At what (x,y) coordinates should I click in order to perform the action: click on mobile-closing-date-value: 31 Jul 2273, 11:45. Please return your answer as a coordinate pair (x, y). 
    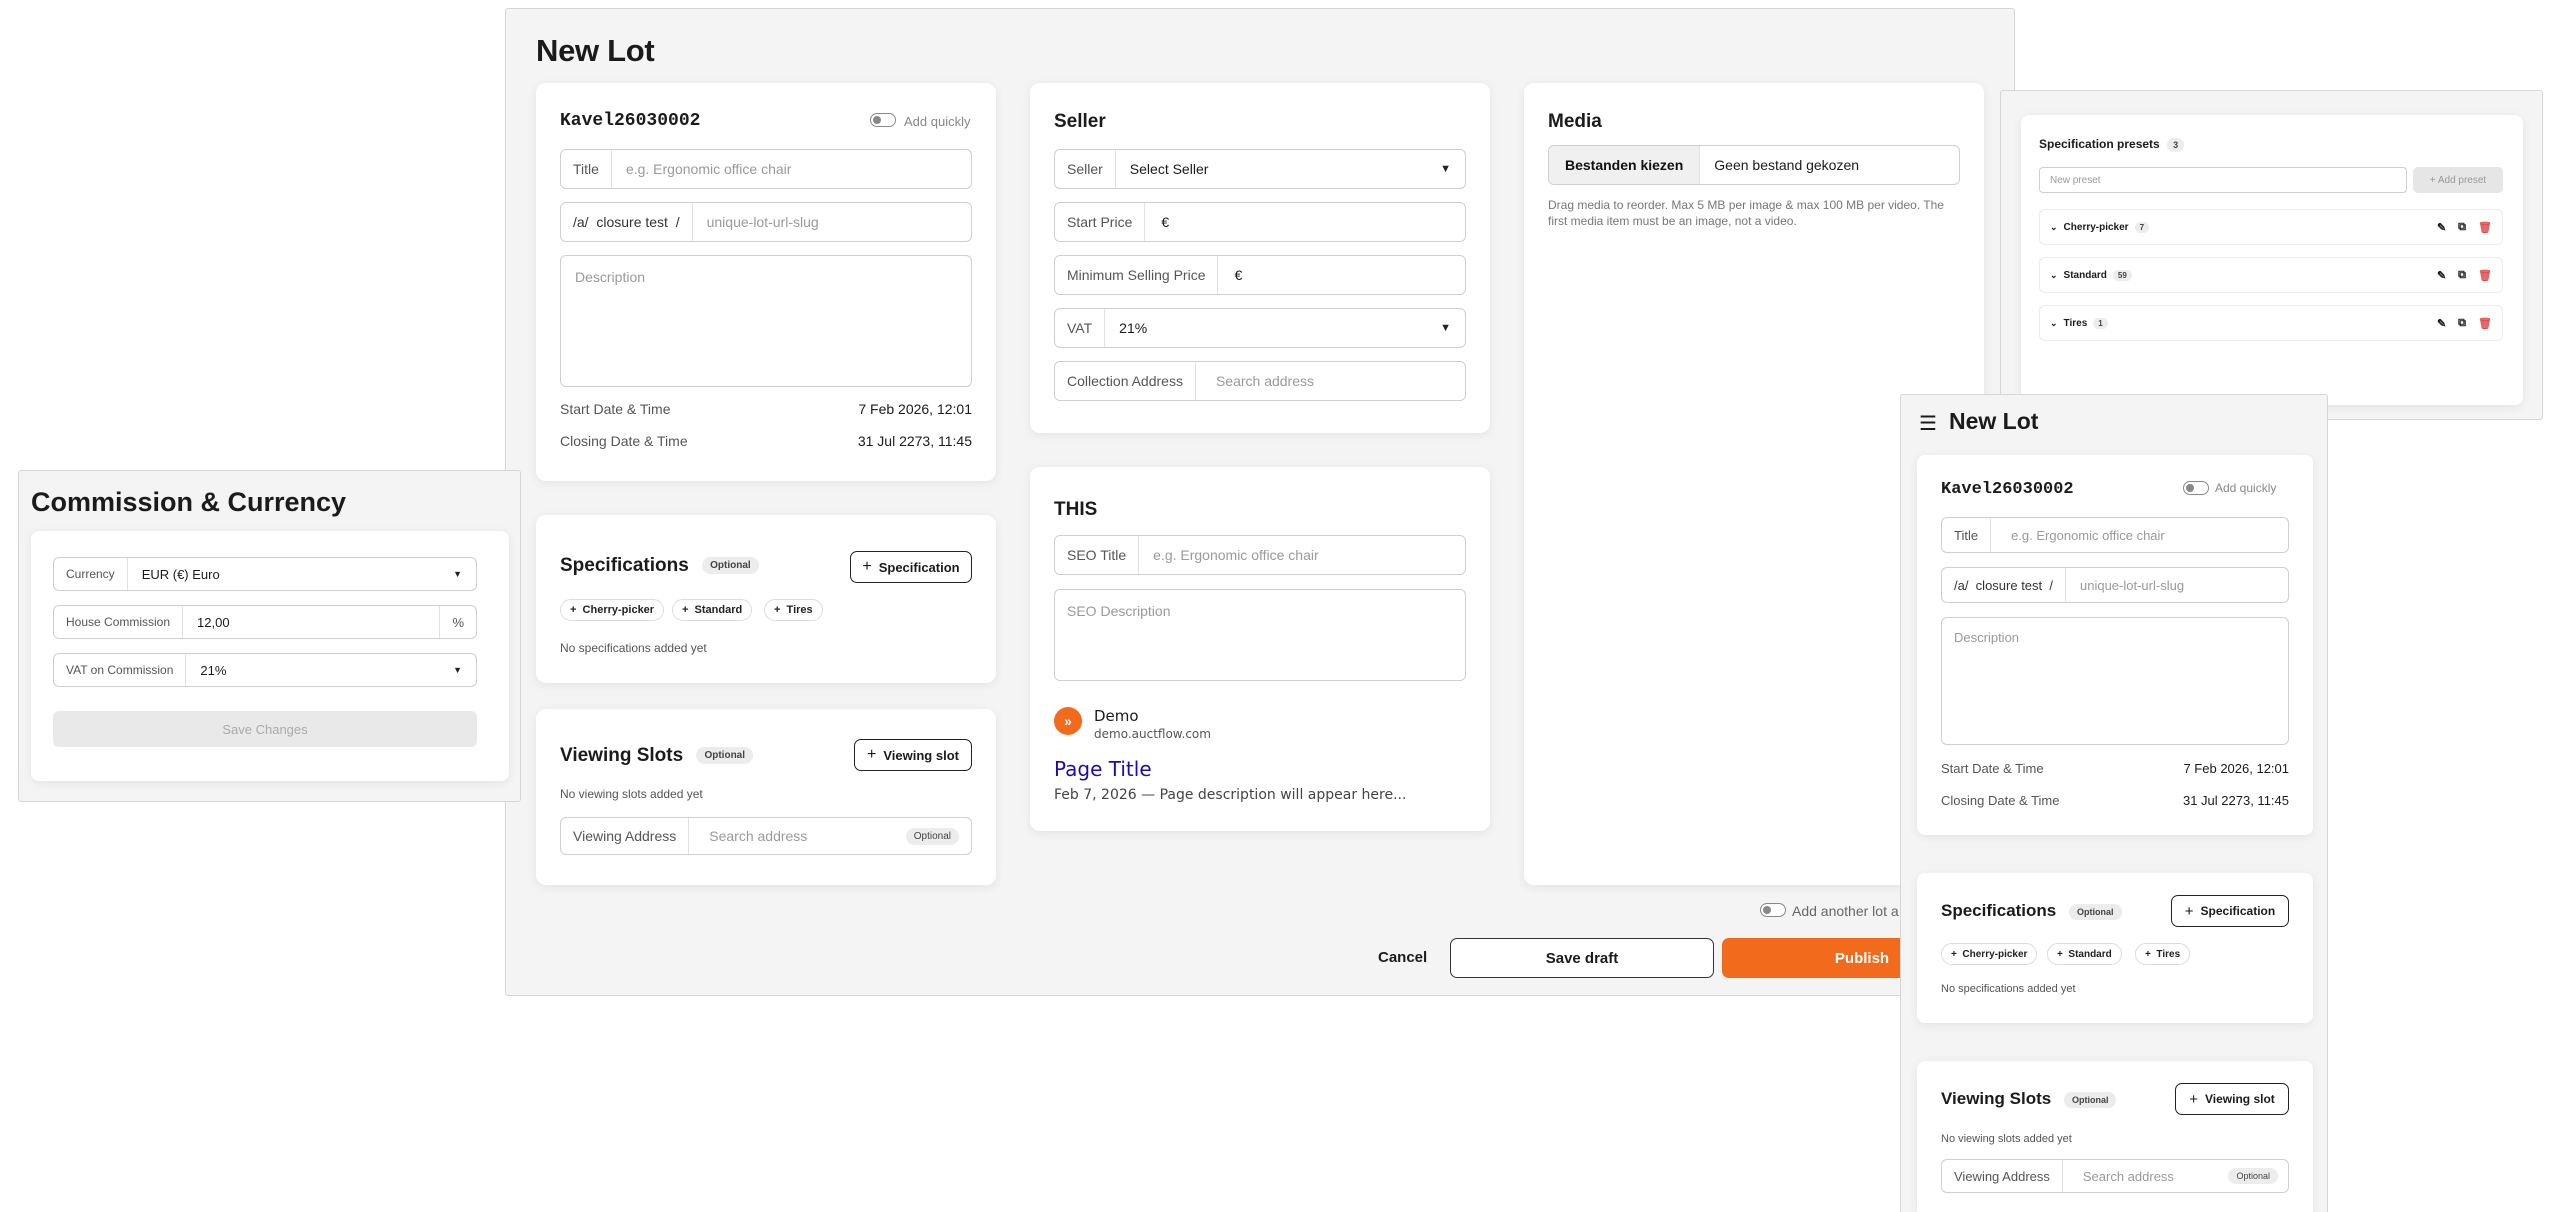
    Looking at the image, I should click on (2236, 800).